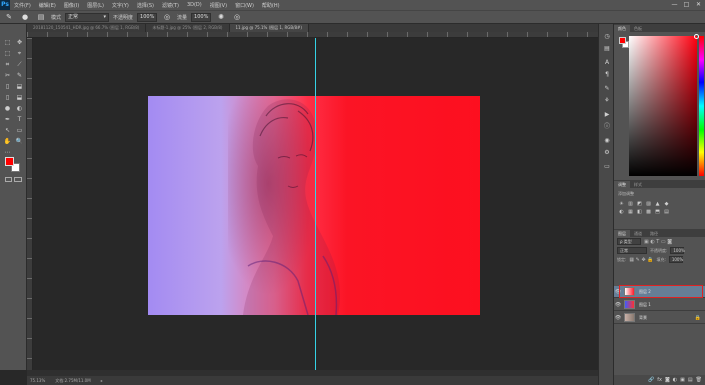 The width and height of the screenshot is (705, 385). Describe the element at coordinates (607, 152) in the screenshot. I see `tool-presets-icon: ⚙` at that location.